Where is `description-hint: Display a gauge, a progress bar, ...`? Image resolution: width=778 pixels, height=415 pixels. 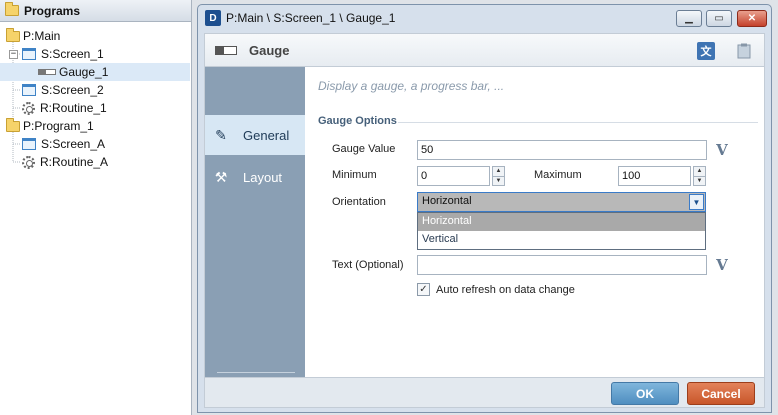
description-hint: Display a gauge, a progress bar, ... is located at coordinates (411, 86).